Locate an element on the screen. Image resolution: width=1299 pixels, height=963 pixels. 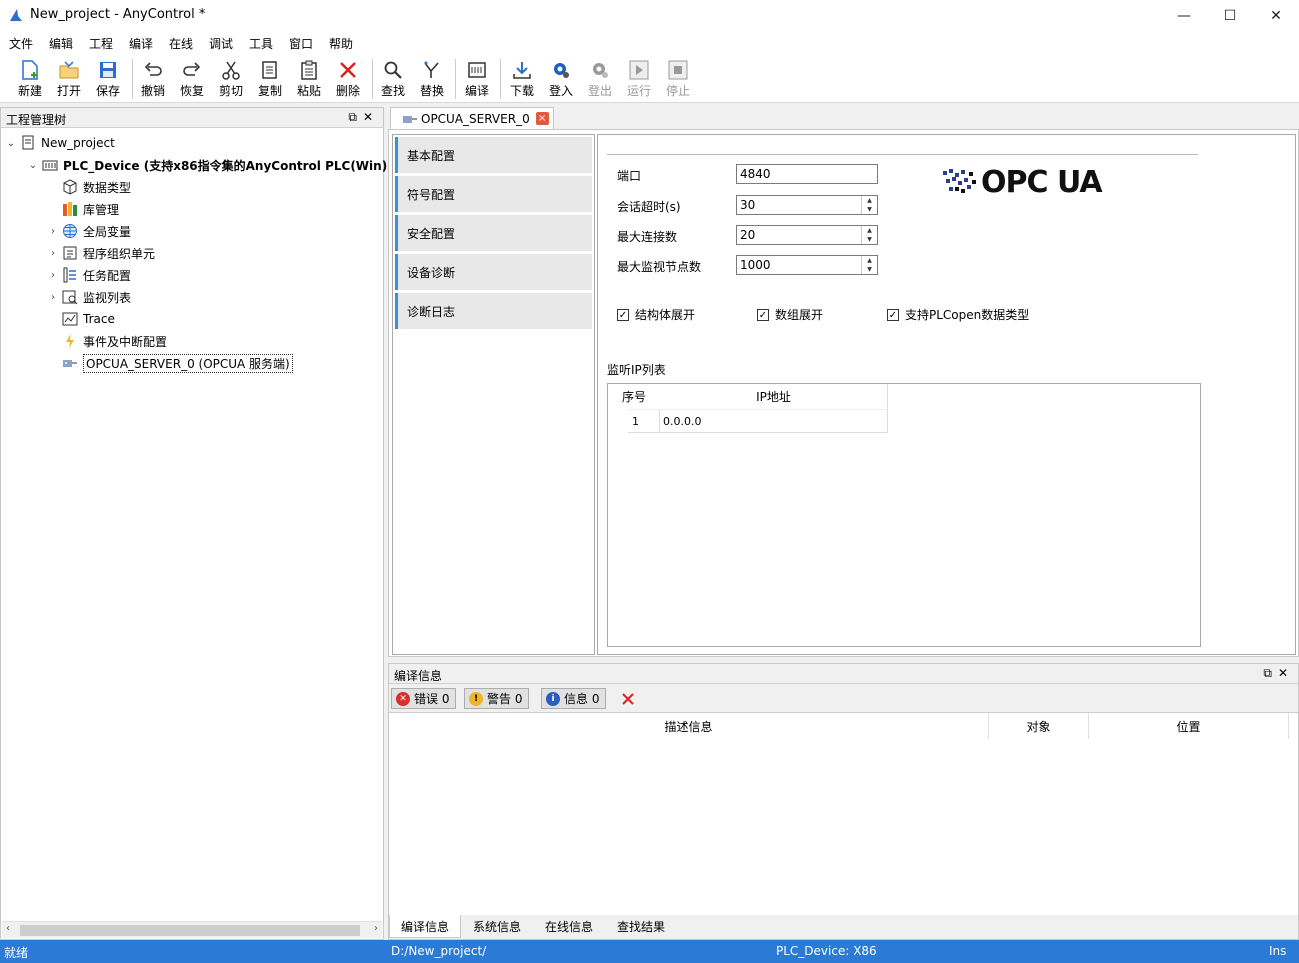
app-logo-icon is located at coordinates (16, 15).